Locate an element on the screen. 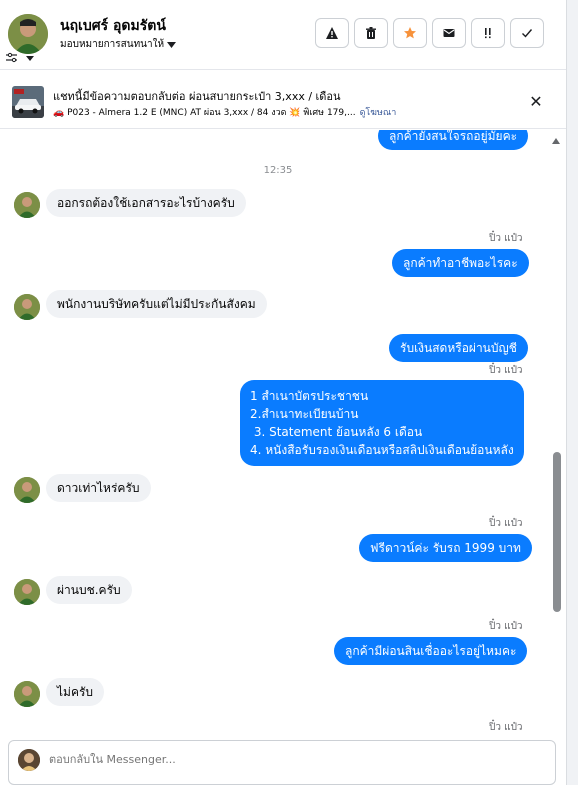  scroll-up-icon is located at coordinates (556, 141).